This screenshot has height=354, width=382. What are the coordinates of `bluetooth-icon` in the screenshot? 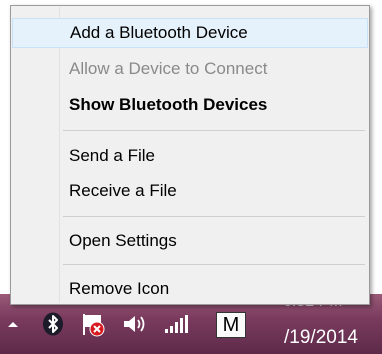 It's located at (53, 324).